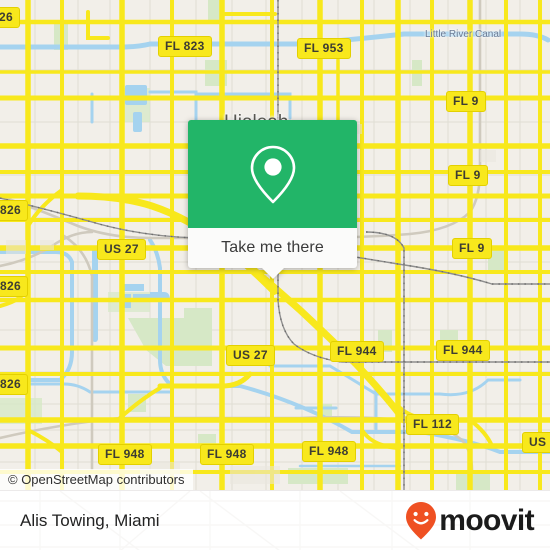  I want to click on moovit-wordmark: moovit, so click(486, 520).